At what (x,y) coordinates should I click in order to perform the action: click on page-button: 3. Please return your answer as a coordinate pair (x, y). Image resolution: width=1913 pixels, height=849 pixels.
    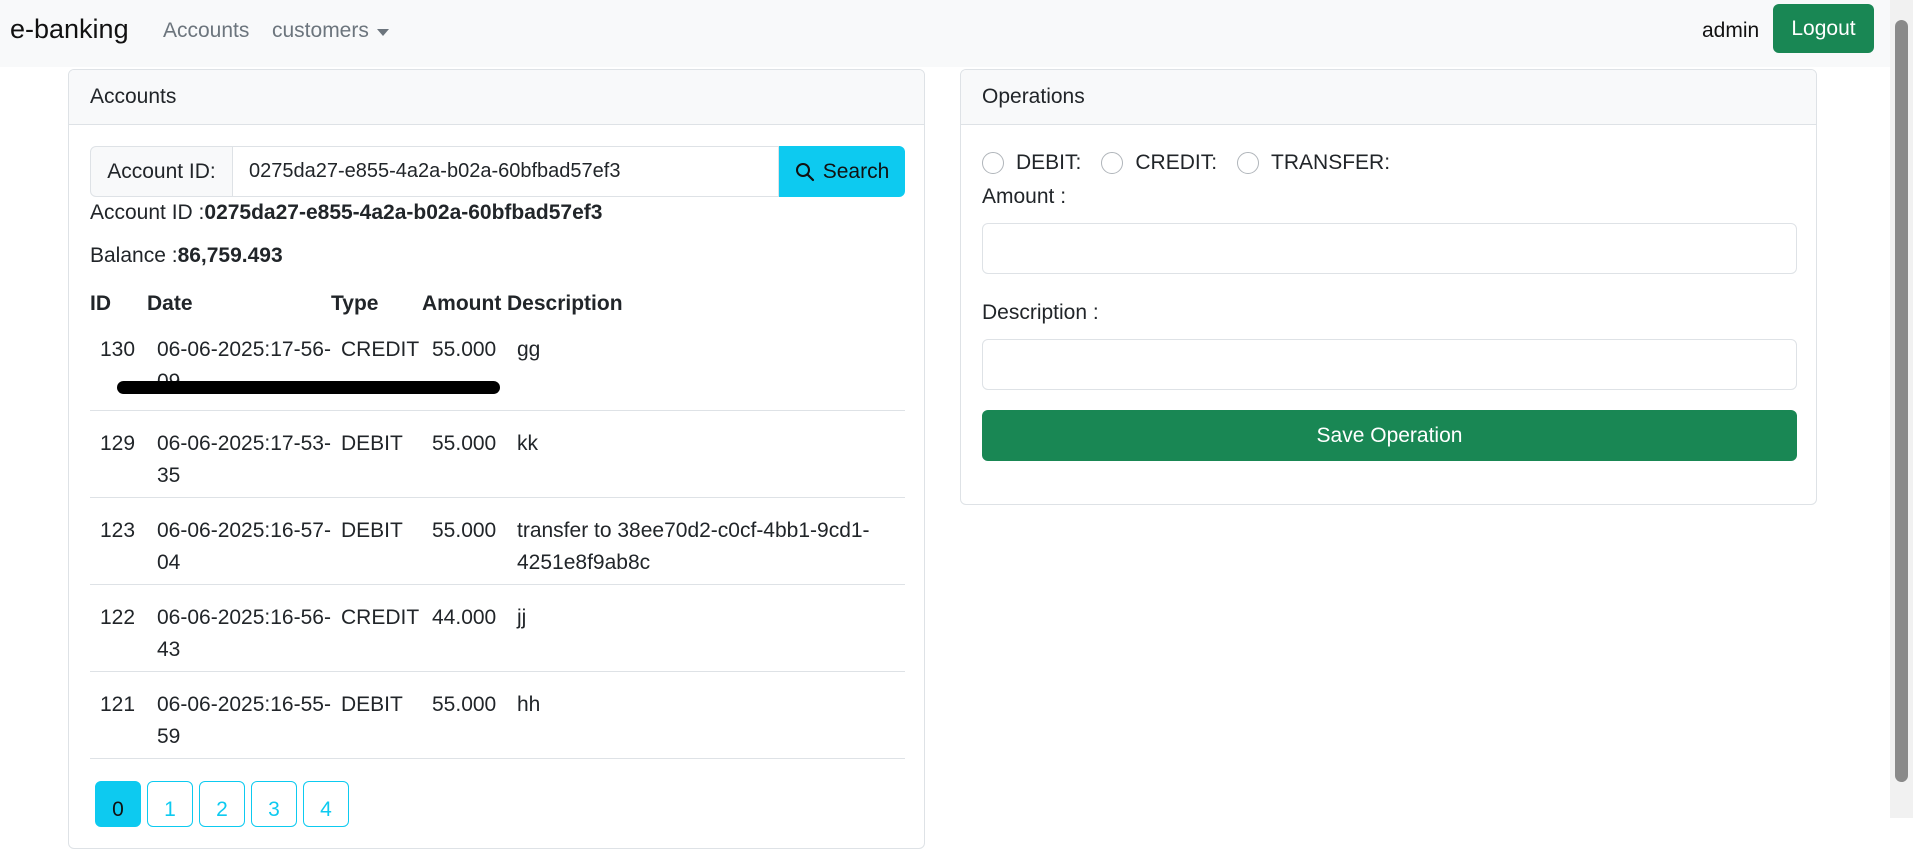
    Looking at the image, I should click on (274, 804).